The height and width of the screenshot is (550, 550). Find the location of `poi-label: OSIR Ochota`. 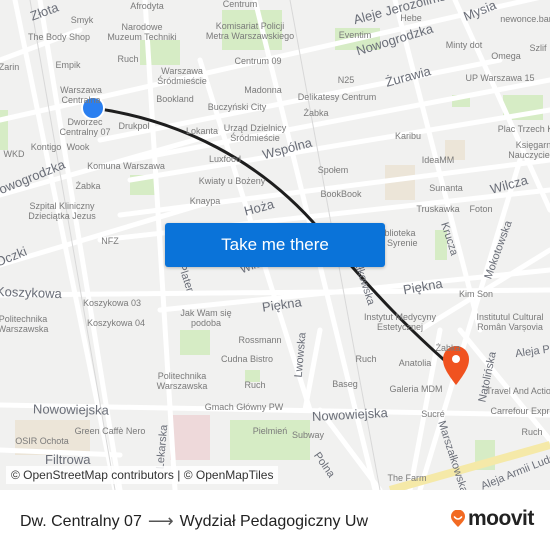

poi-label: OSIR Ochota is located at coordinates (42, 441).